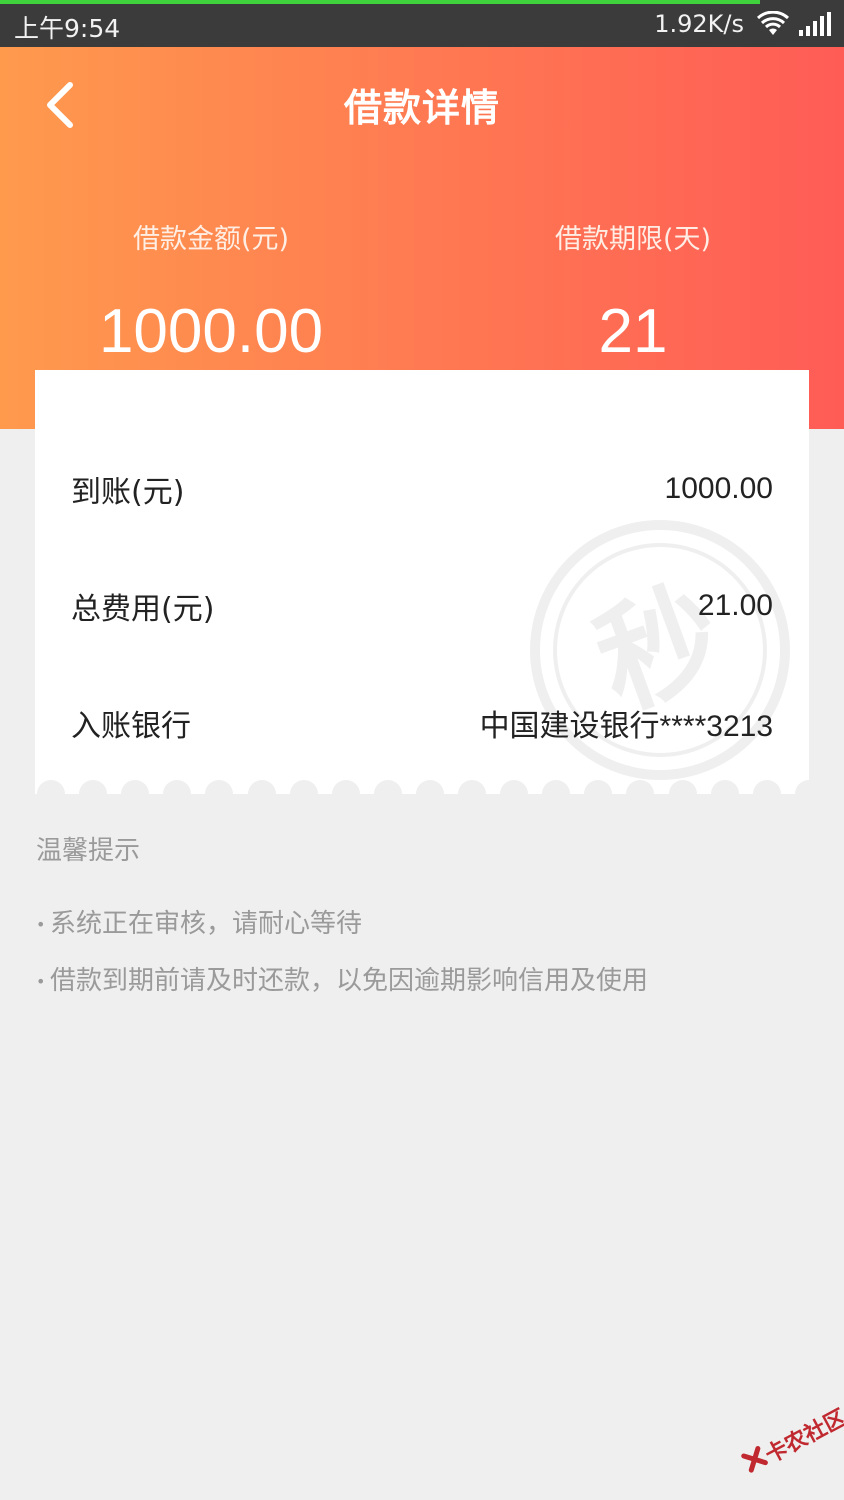  What do you see at coordinates (699, 24) in the screenshot?
I see `network-speed: 1.92K/s` at bounding box center [699, 24].